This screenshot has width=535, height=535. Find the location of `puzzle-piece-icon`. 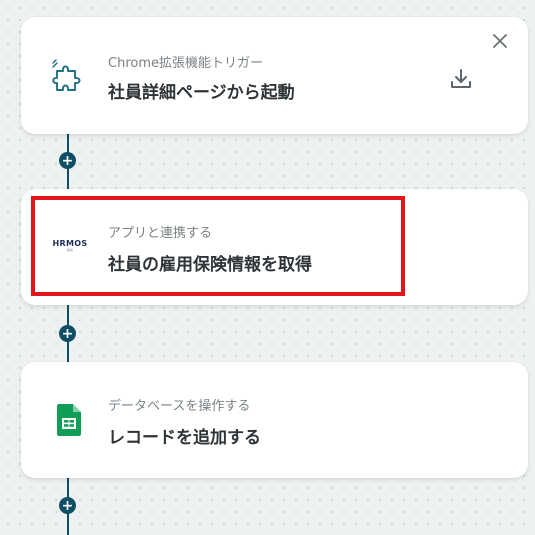

puzzle-piece-icon is located at coordinates (69, 76).